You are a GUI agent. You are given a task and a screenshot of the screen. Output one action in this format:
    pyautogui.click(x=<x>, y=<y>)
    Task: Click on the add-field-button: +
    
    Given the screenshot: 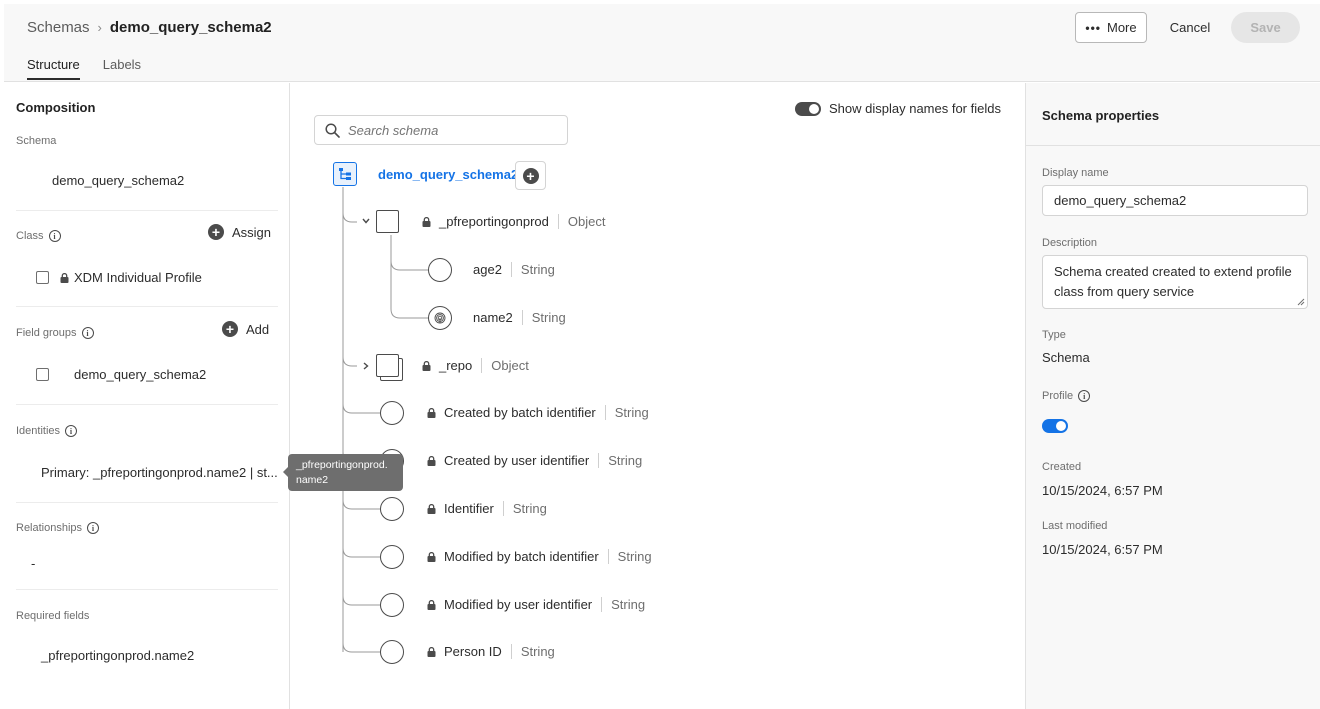 What is the action you would take?
    pyautogui.click(x=530, y=175)
    